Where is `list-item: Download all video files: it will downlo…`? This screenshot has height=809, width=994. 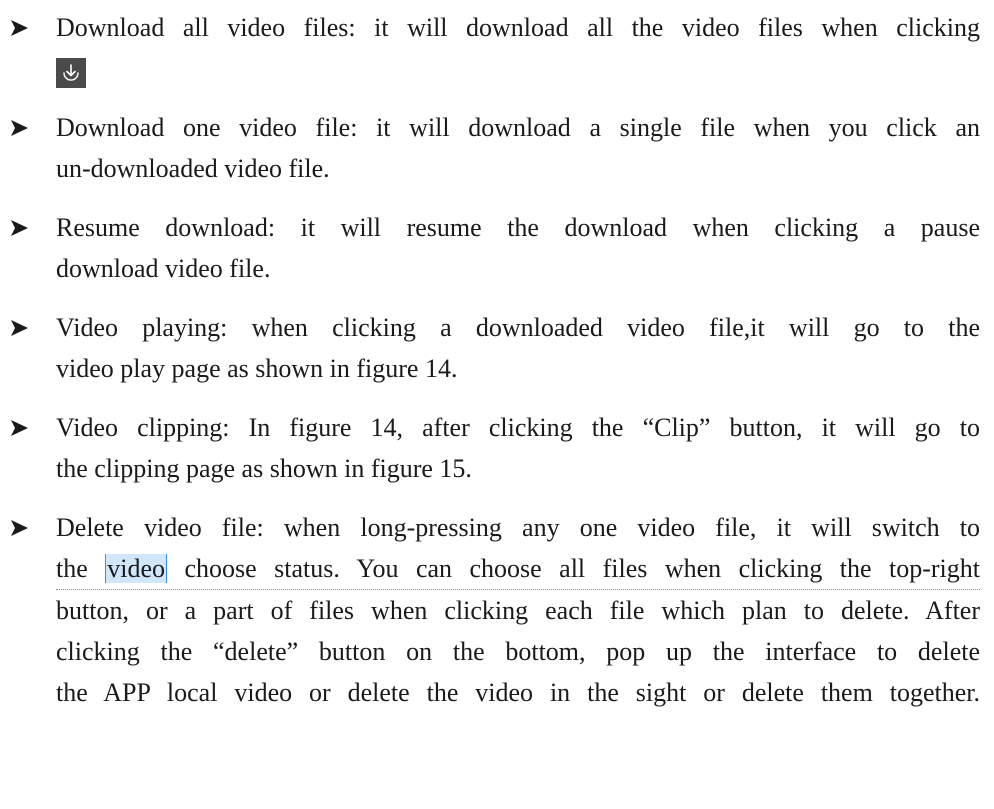
list-item: Download all video files: it will downlo… is located at coordinates (497, 48).